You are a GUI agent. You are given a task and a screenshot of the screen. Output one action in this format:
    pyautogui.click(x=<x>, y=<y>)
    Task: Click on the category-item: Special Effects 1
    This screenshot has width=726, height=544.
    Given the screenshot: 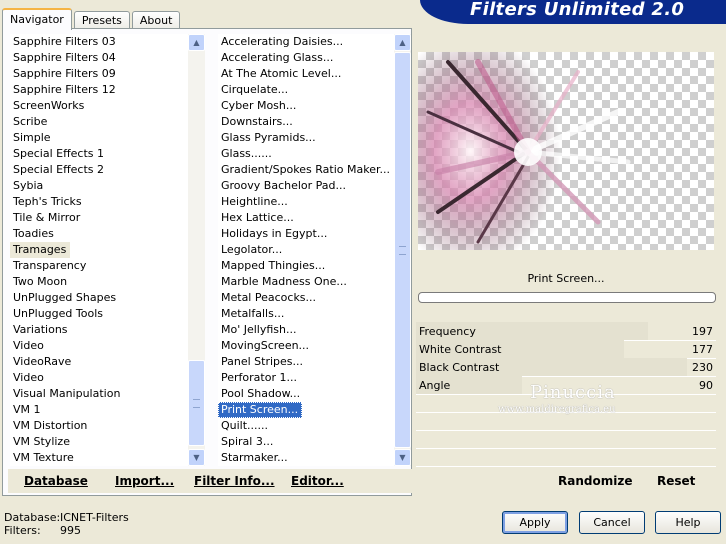 What is the action you would take?
    pyautogui.click(x=99, y=154)
    